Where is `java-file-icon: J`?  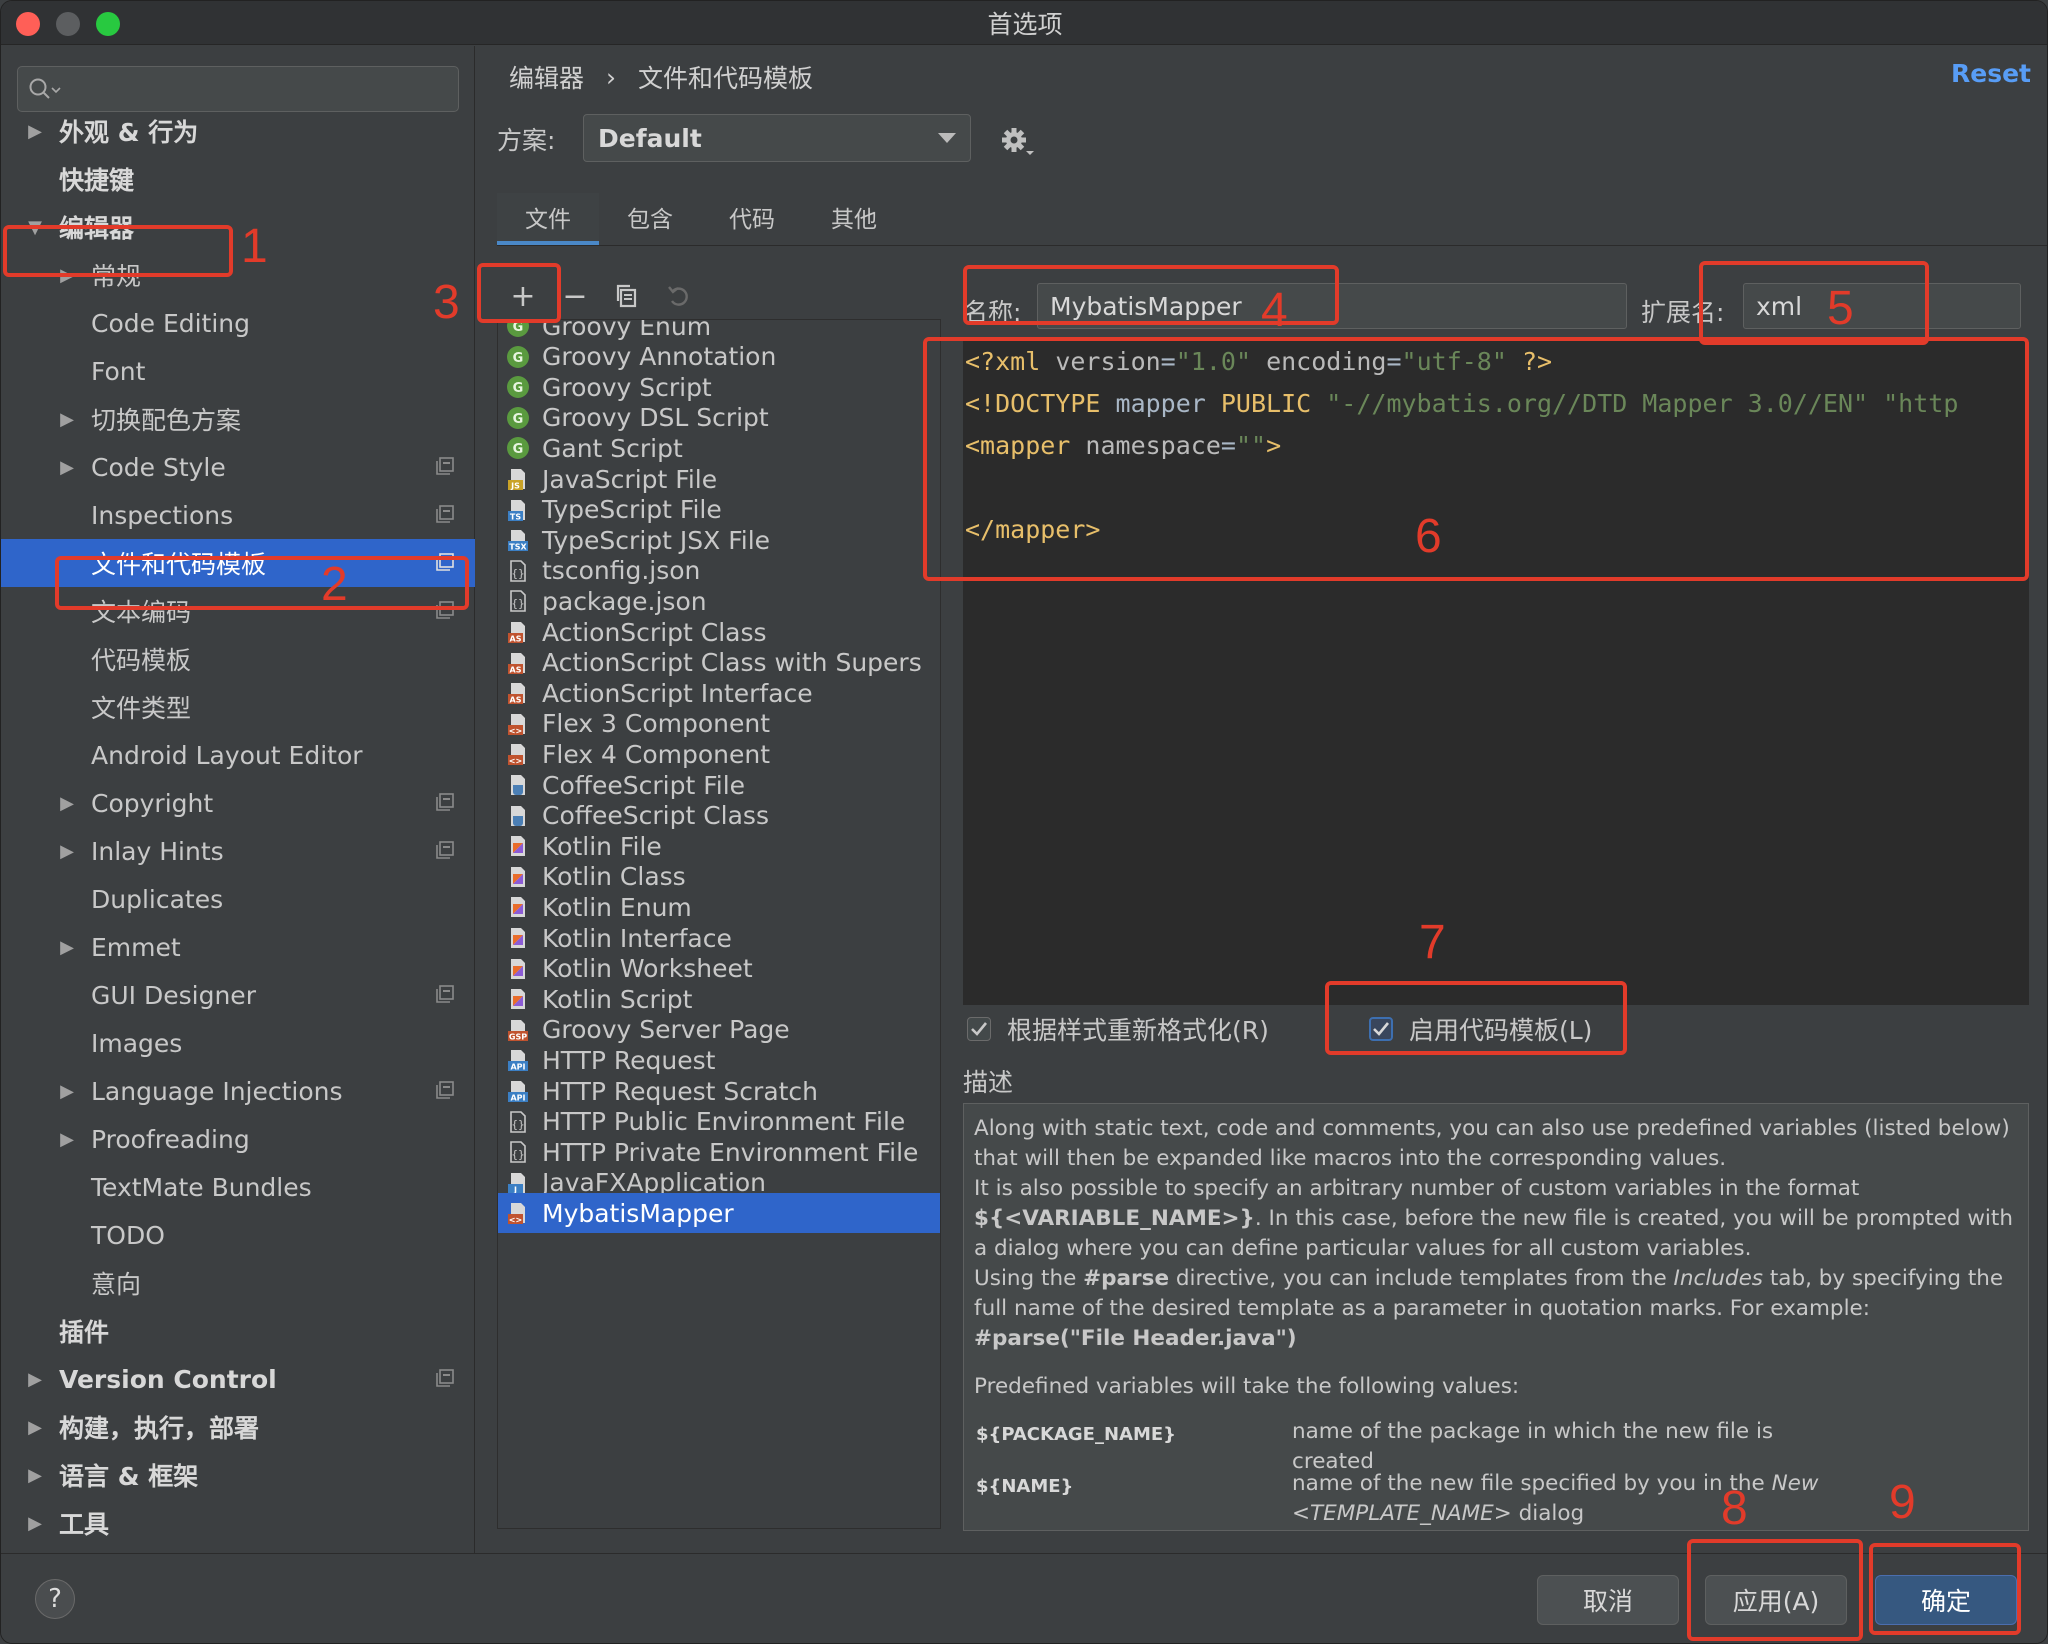
java-file-icon: J is located at coordinates (516, 1183).